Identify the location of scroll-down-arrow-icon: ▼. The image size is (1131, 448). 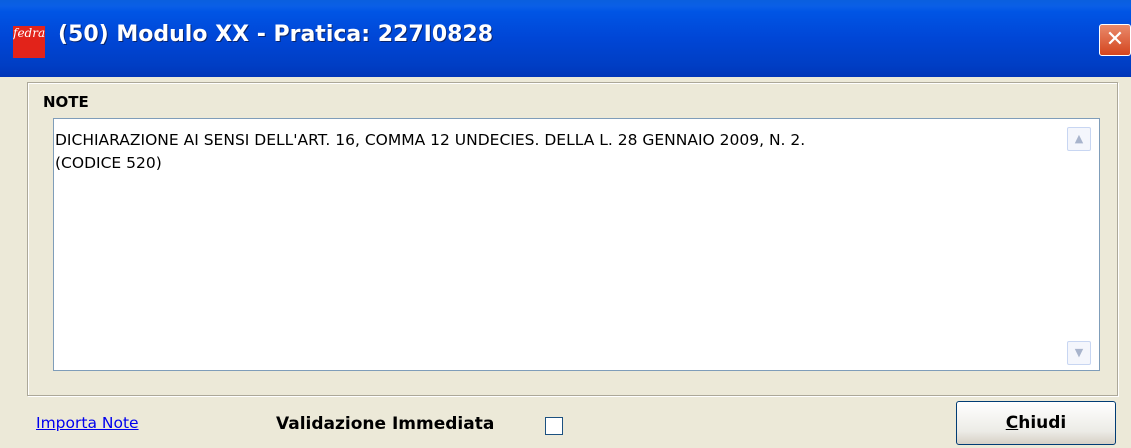
(1079, 353).